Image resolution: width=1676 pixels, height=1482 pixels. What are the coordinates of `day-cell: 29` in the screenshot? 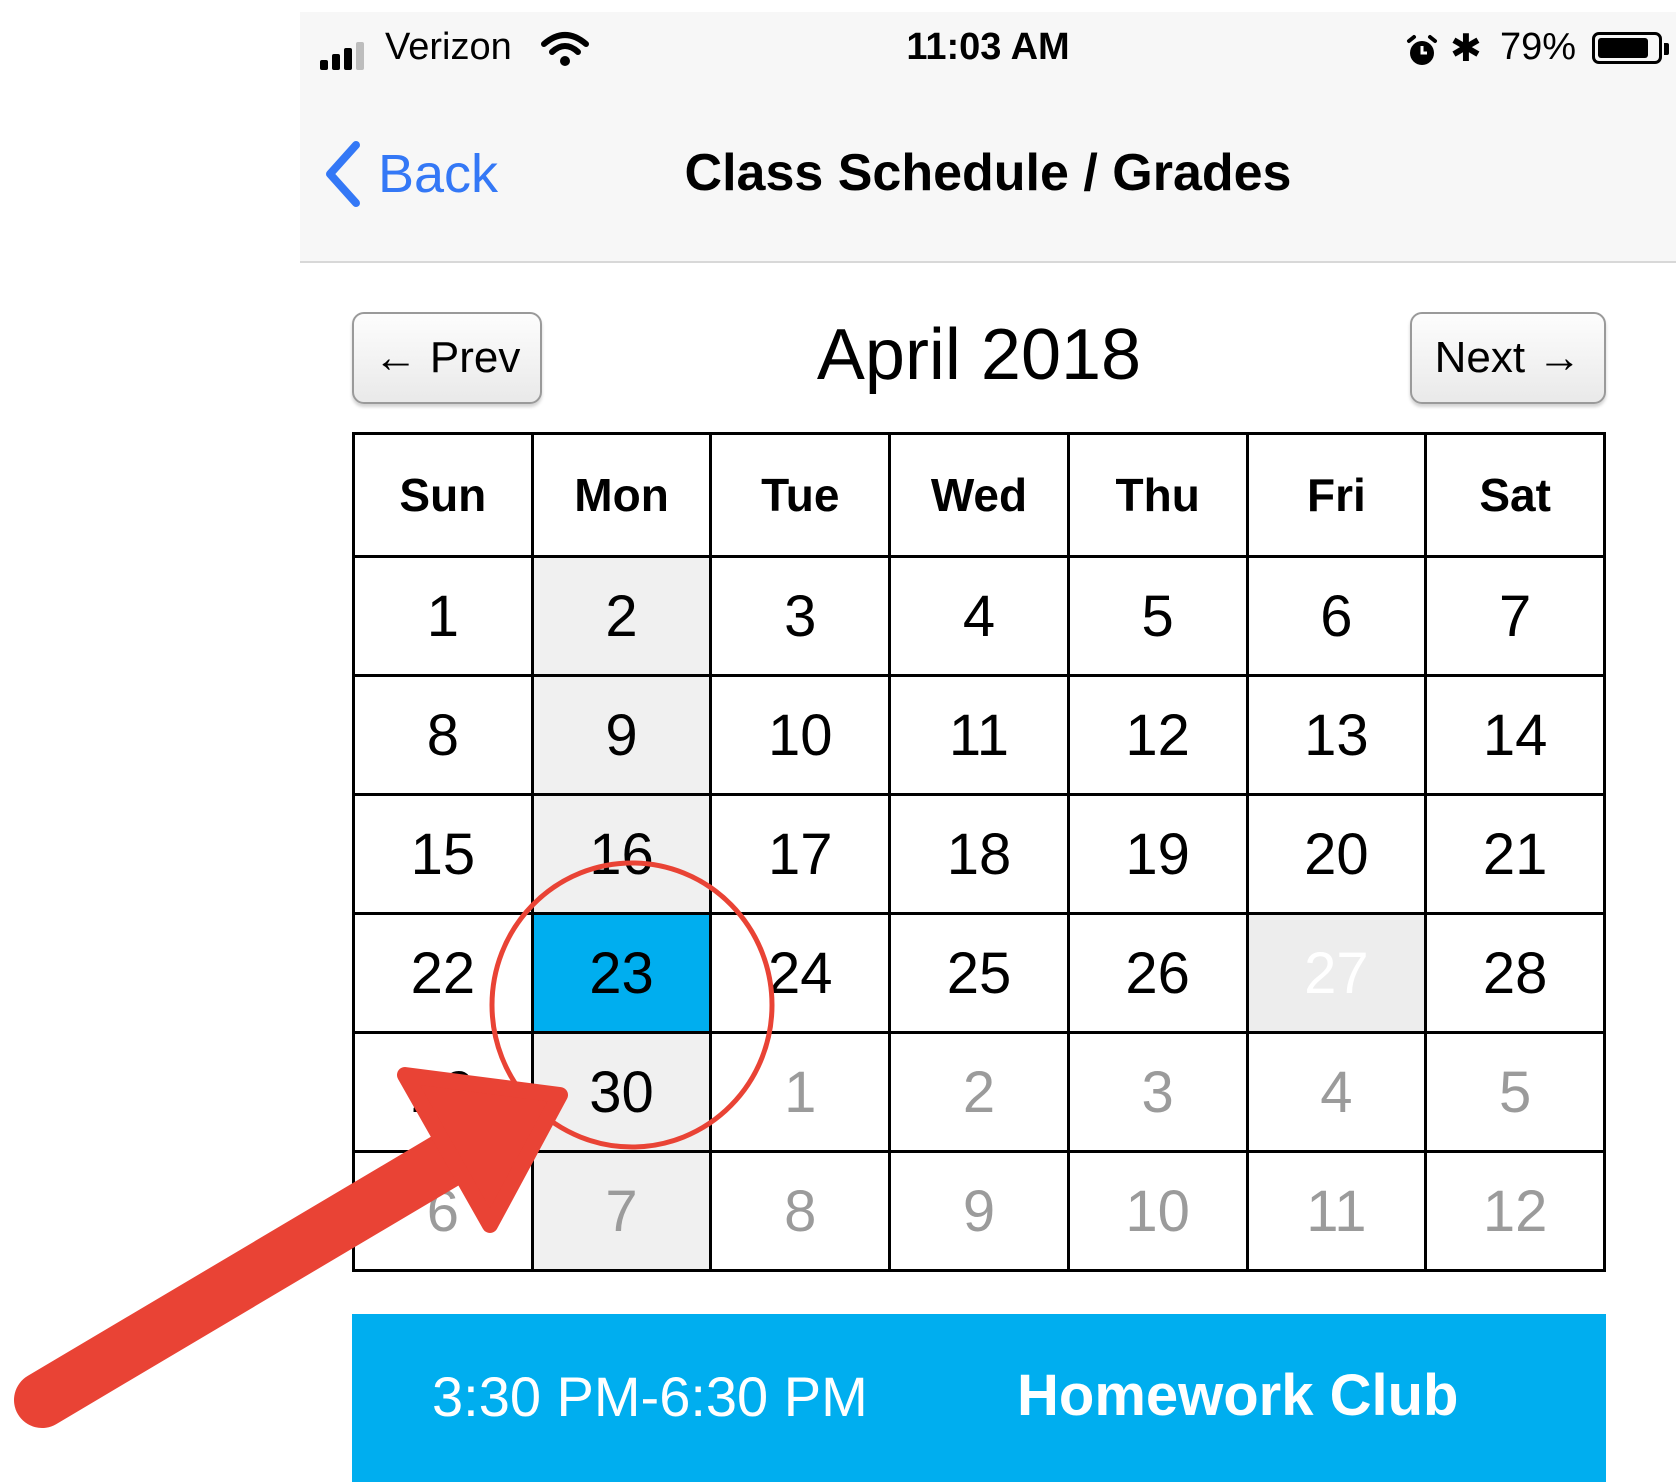 It's located at (443, 1092).